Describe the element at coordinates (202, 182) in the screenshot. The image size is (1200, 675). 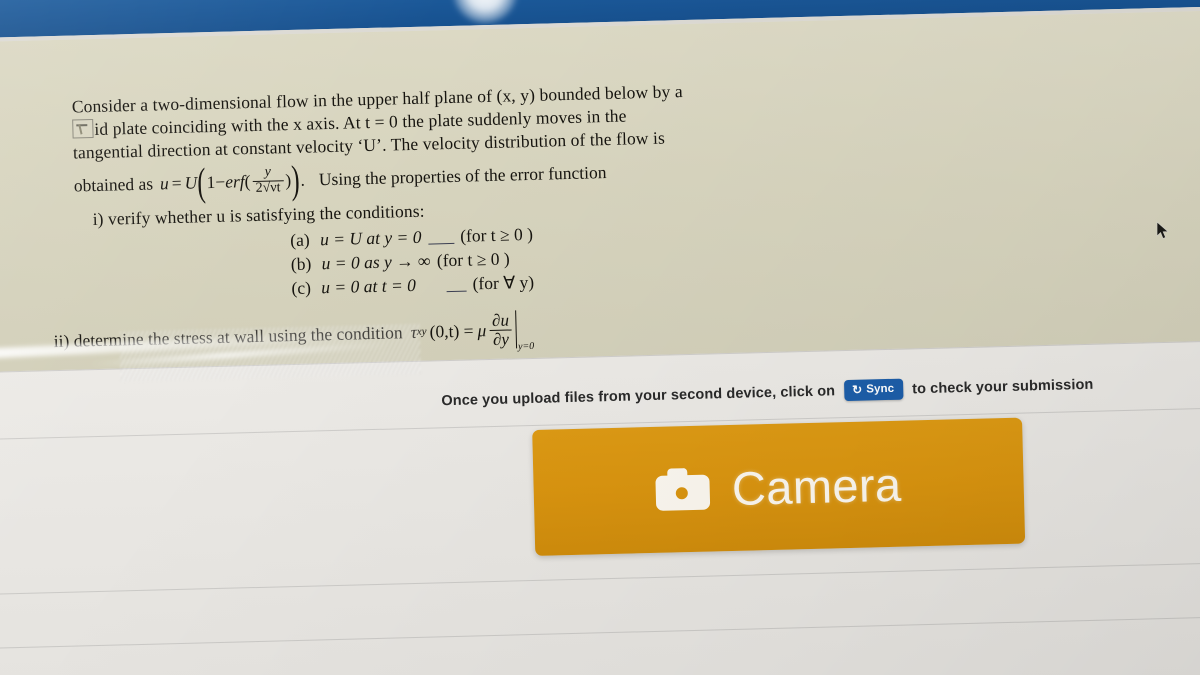
I see `formula-open-bracket: (` at that location.